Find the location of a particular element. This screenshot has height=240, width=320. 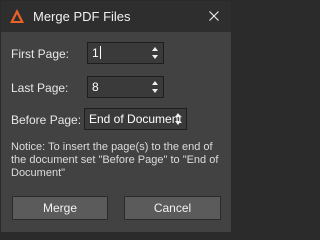

first-page-value: 1 is located at coordinates (95, 53).